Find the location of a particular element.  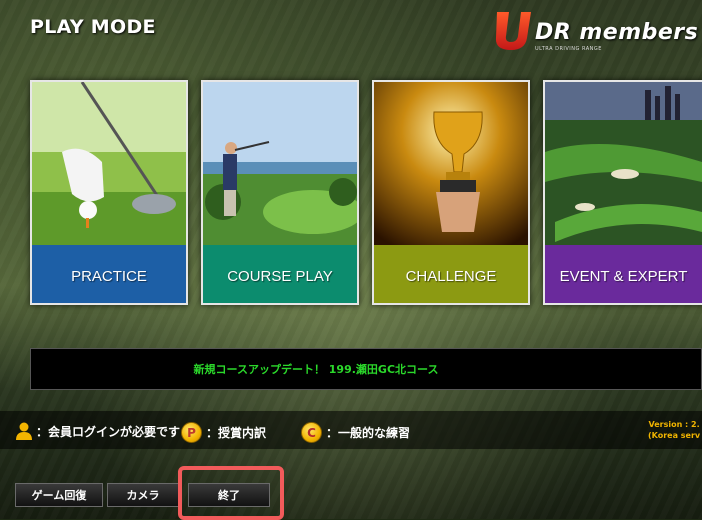

legend-member: ：会員ログインが必要です is located at coordinates (98, 431).